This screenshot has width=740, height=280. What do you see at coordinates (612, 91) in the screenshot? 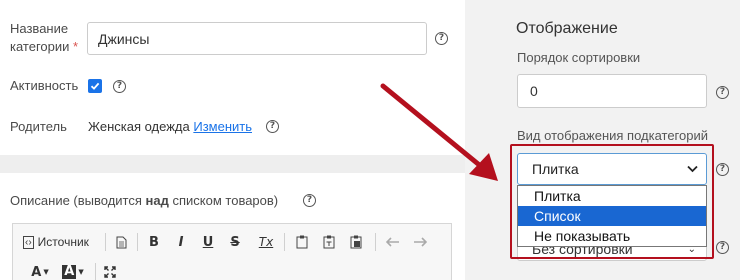
I see `sort-order-input: 0` at bounding box center [612, 91].